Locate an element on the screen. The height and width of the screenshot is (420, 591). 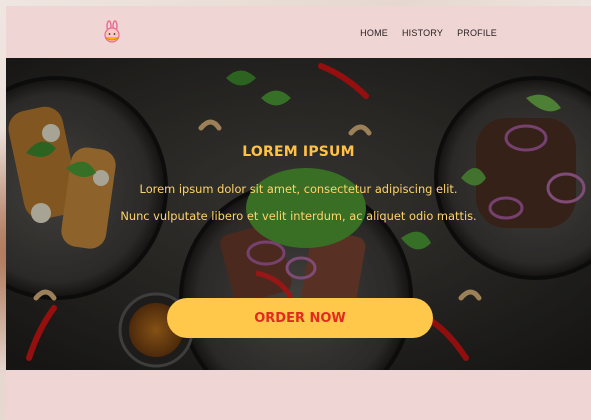
nav-links: HOME HISTORY PROFILE is located at coordinates (428, 33).